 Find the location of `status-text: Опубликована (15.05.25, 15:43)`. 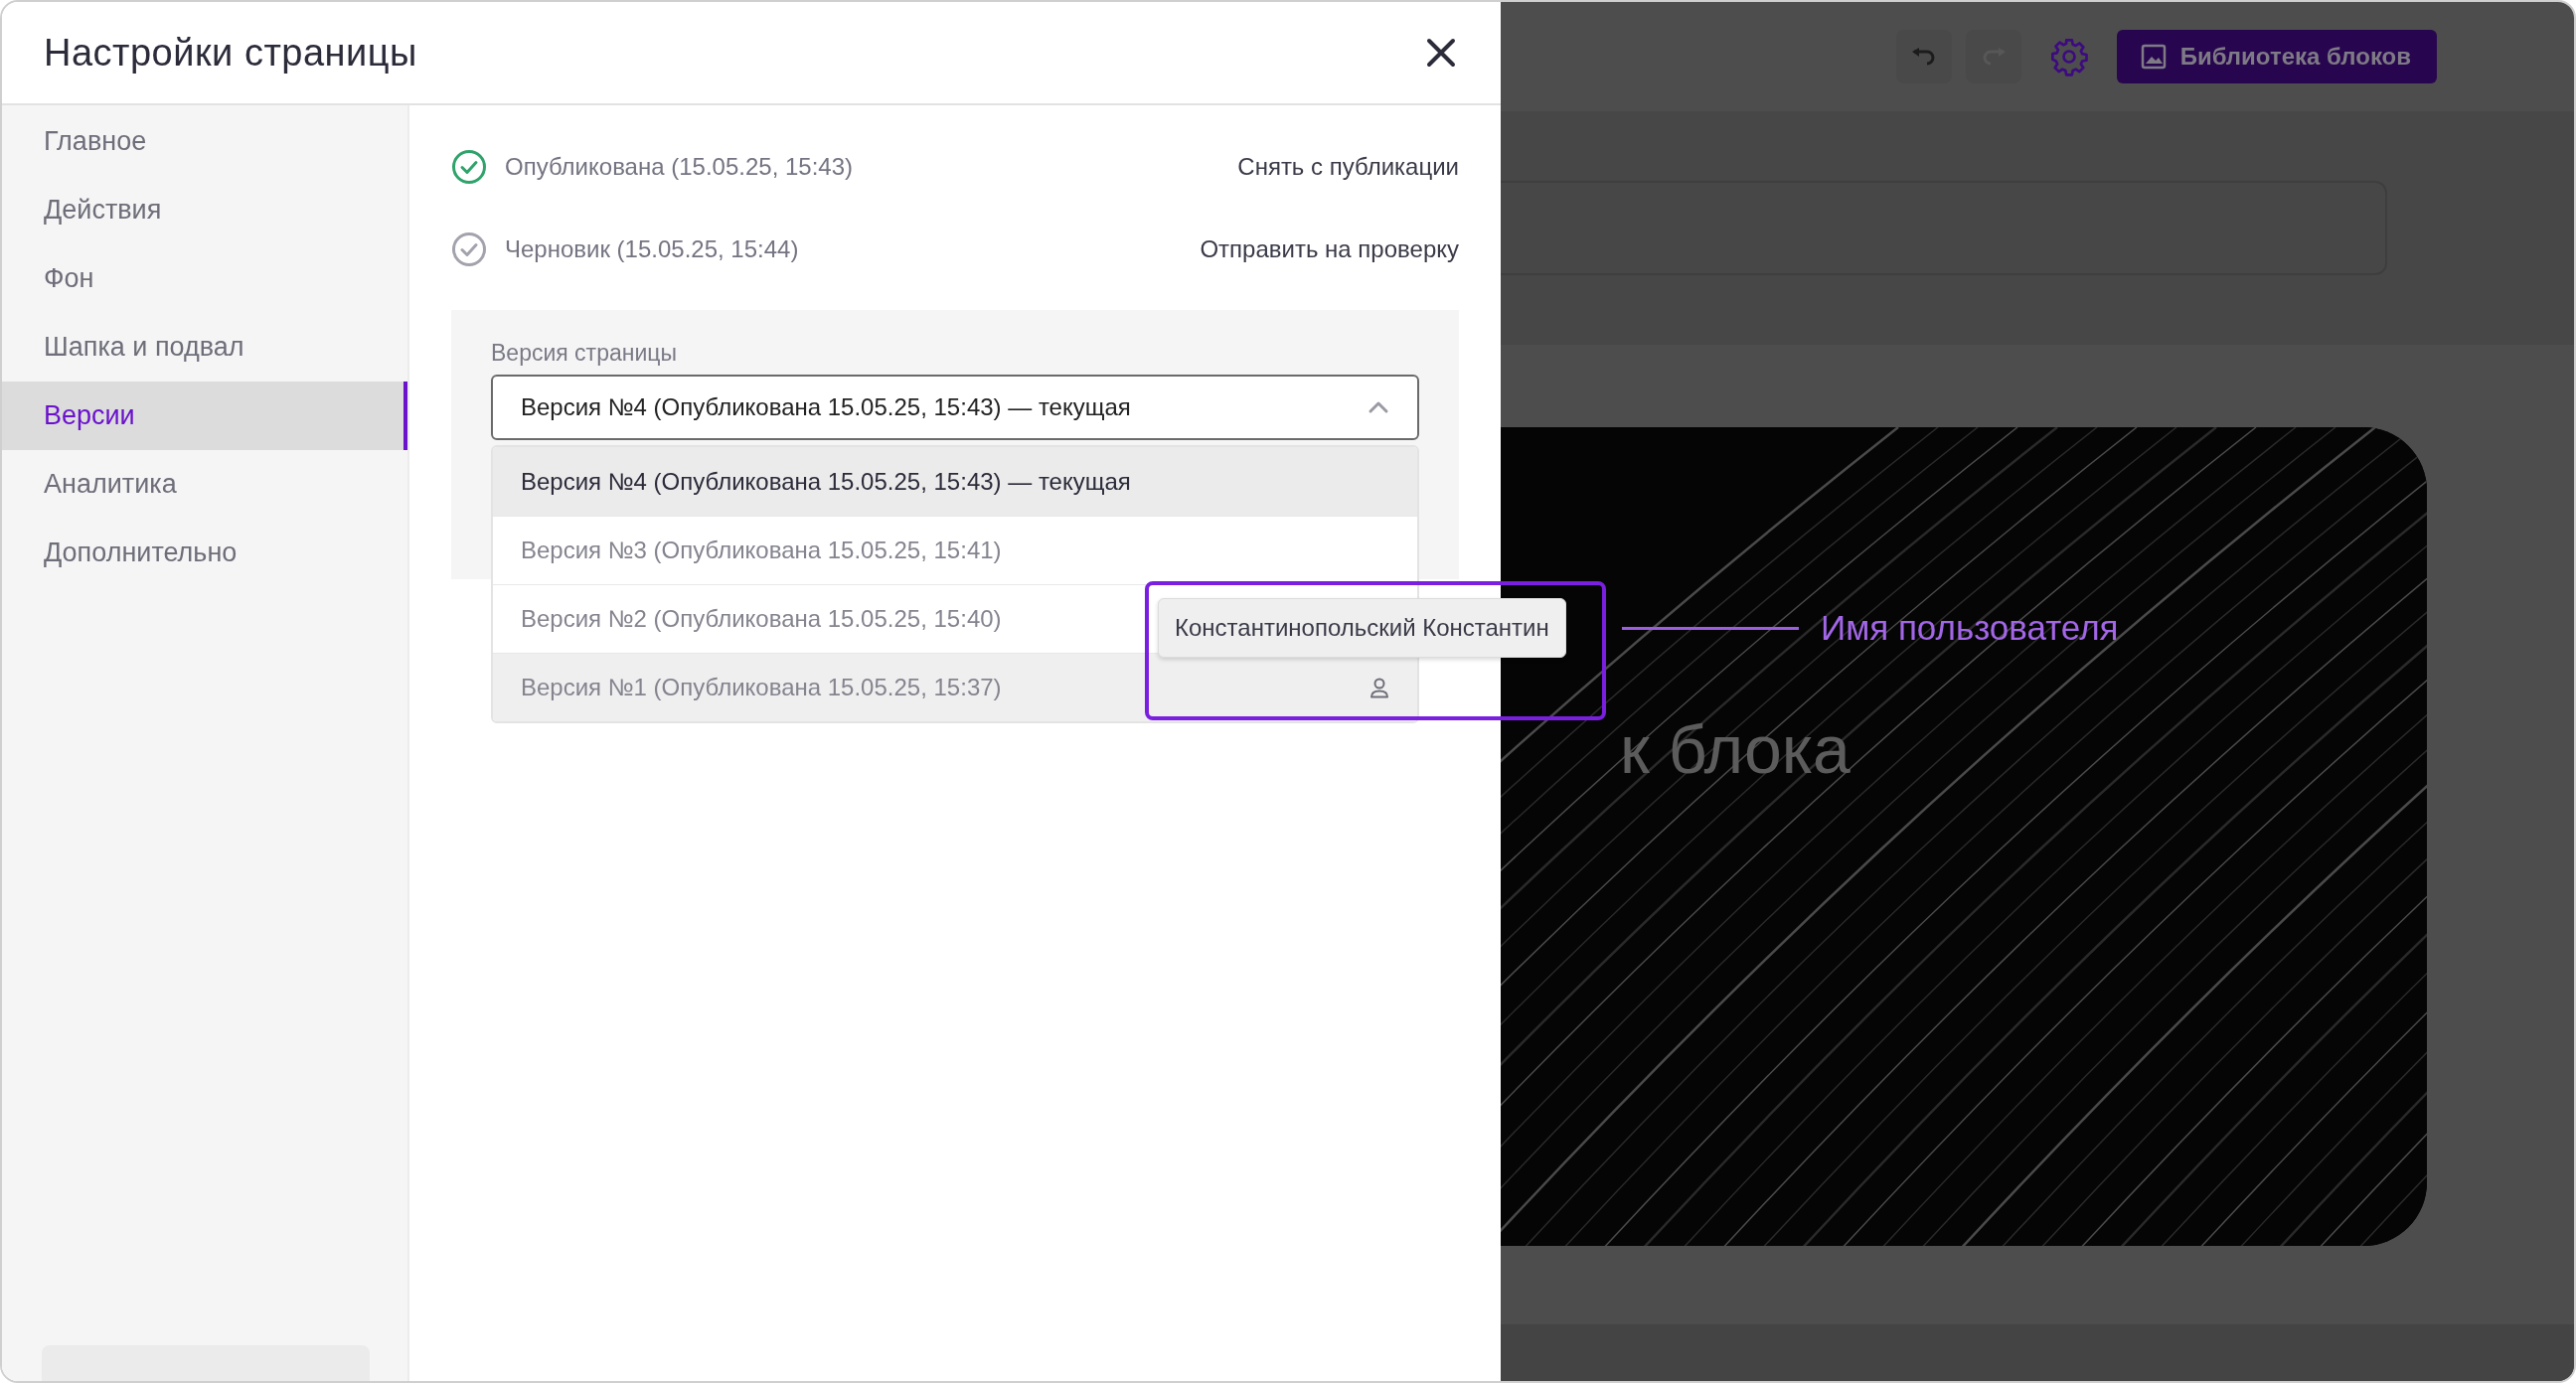

status-text: Опубликована (15.05.25, 15:43) is located at coordinates (680, 166).